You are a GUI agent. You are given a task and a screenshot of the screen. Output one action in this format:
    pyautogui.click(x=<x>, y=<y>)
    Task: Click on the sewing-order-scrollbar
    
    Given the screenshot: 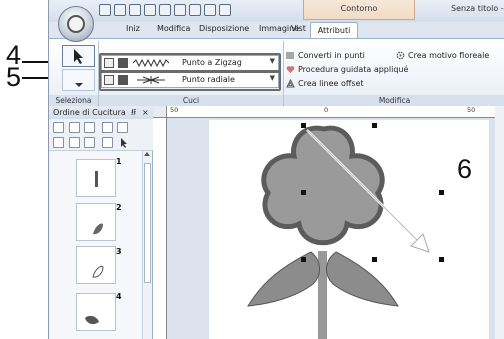 What is the action you would take?
    pyautogui.click(x=147, y=245)
    